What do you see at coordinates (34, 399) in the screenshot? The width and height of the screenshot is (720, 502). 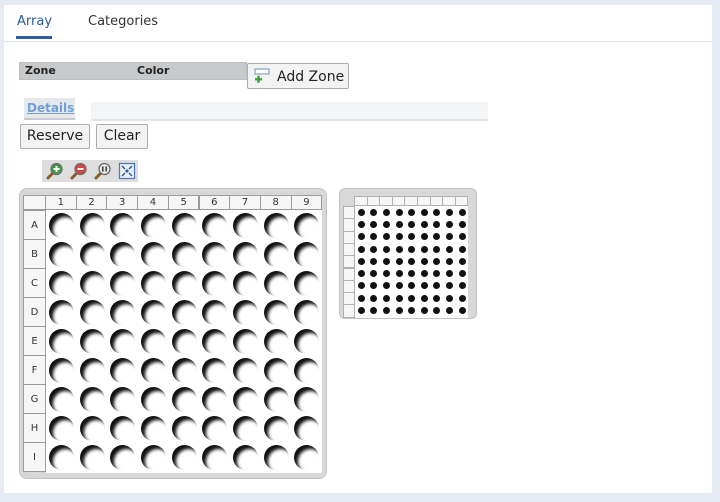 I see `row-header: G` at bounding box center [34, 399].